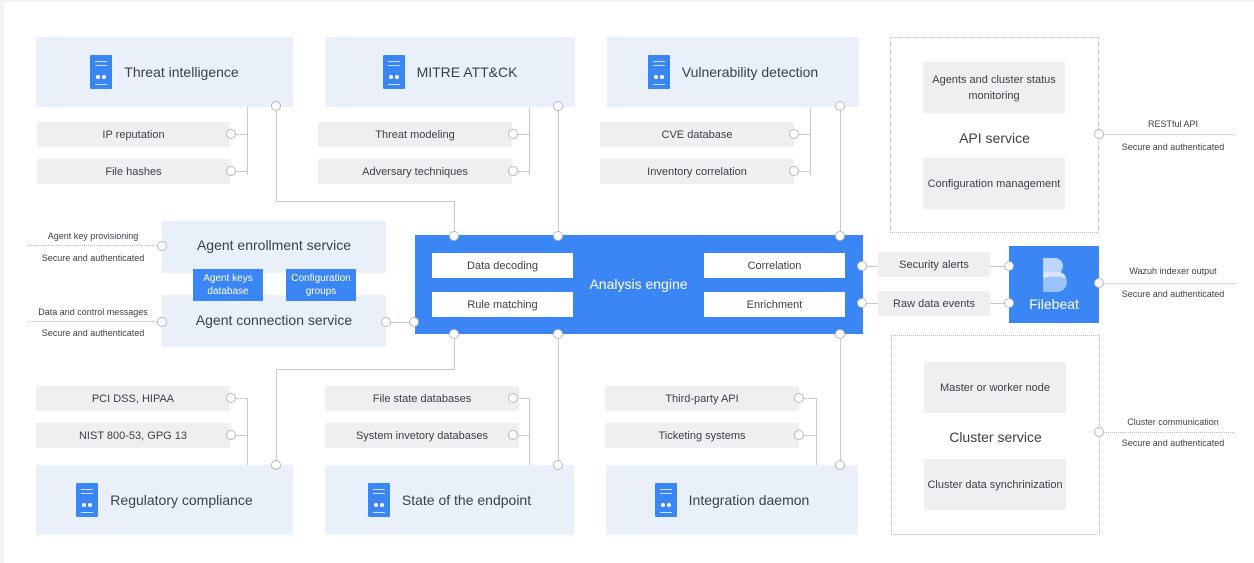 The width and height of the screenshot is (1254, 563). Describe the element at coordinates (422, 398) in the screenshot. I see `list-item: File state databases` at that location.